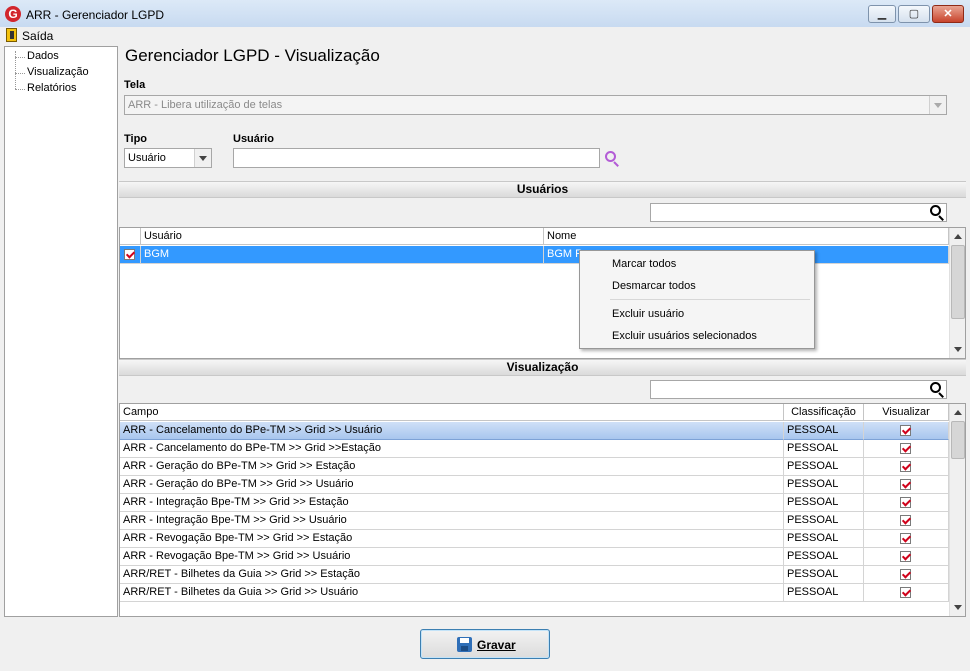 This screenshot has height=671, width=970. I want to click on users-col-usuario: Usuário, so click(342, 236).